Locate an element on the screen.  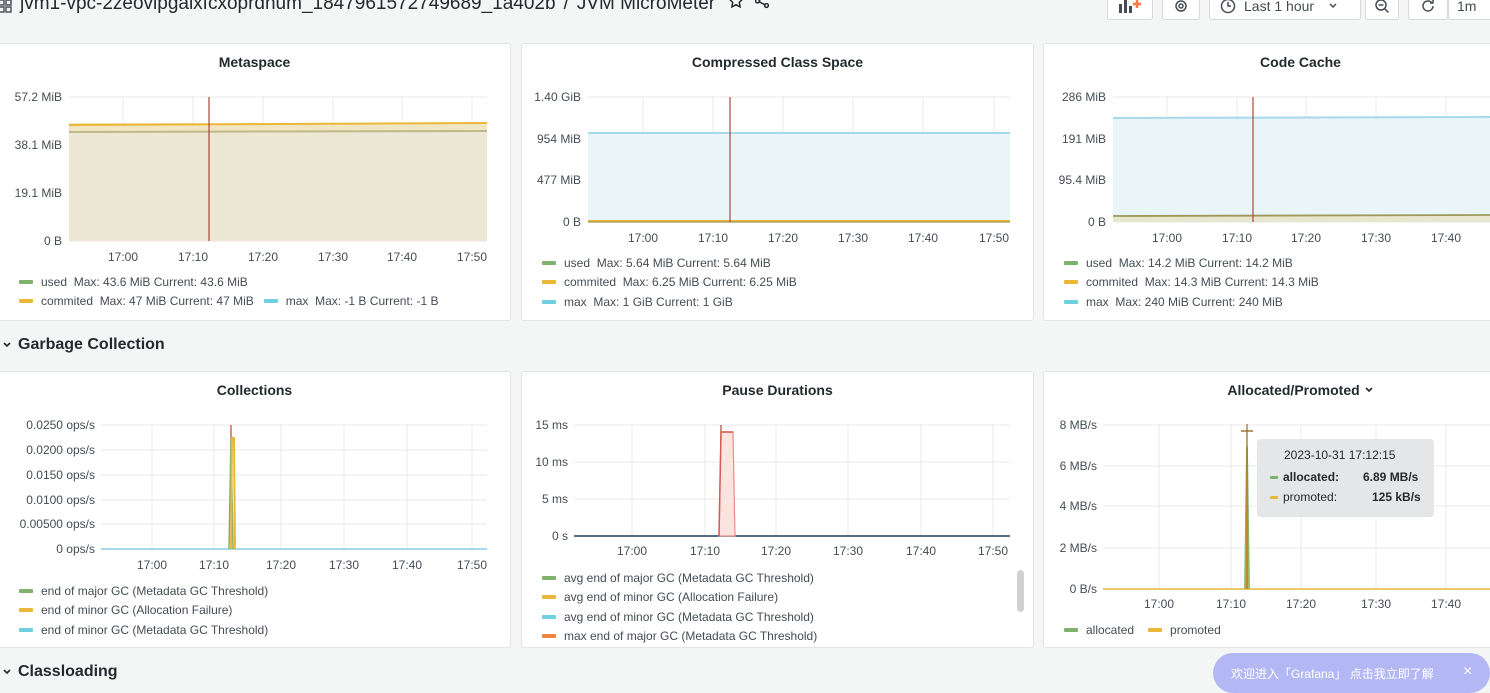
legend-item-promoted: promoted is located at coordinates (1184, 630).